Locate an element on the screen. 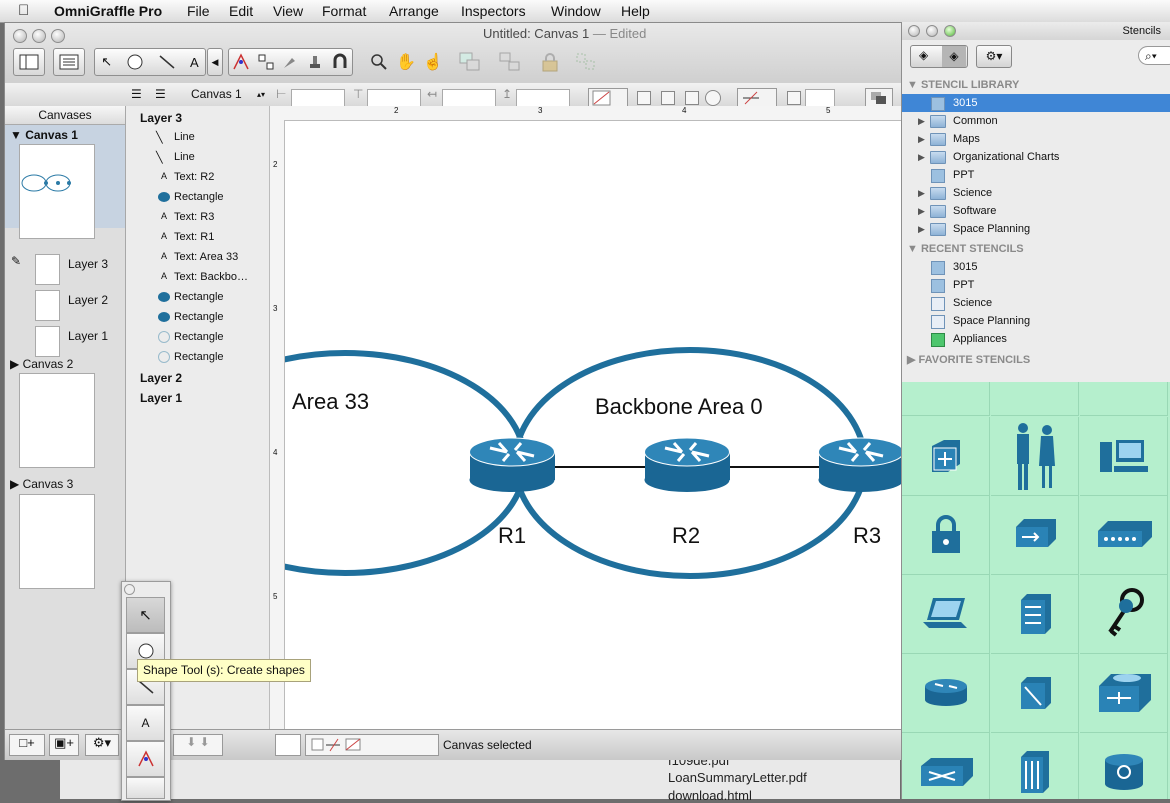 The width and height of the screenshot is (1170, 803). minimize-button is located at coordinates (39, 36).